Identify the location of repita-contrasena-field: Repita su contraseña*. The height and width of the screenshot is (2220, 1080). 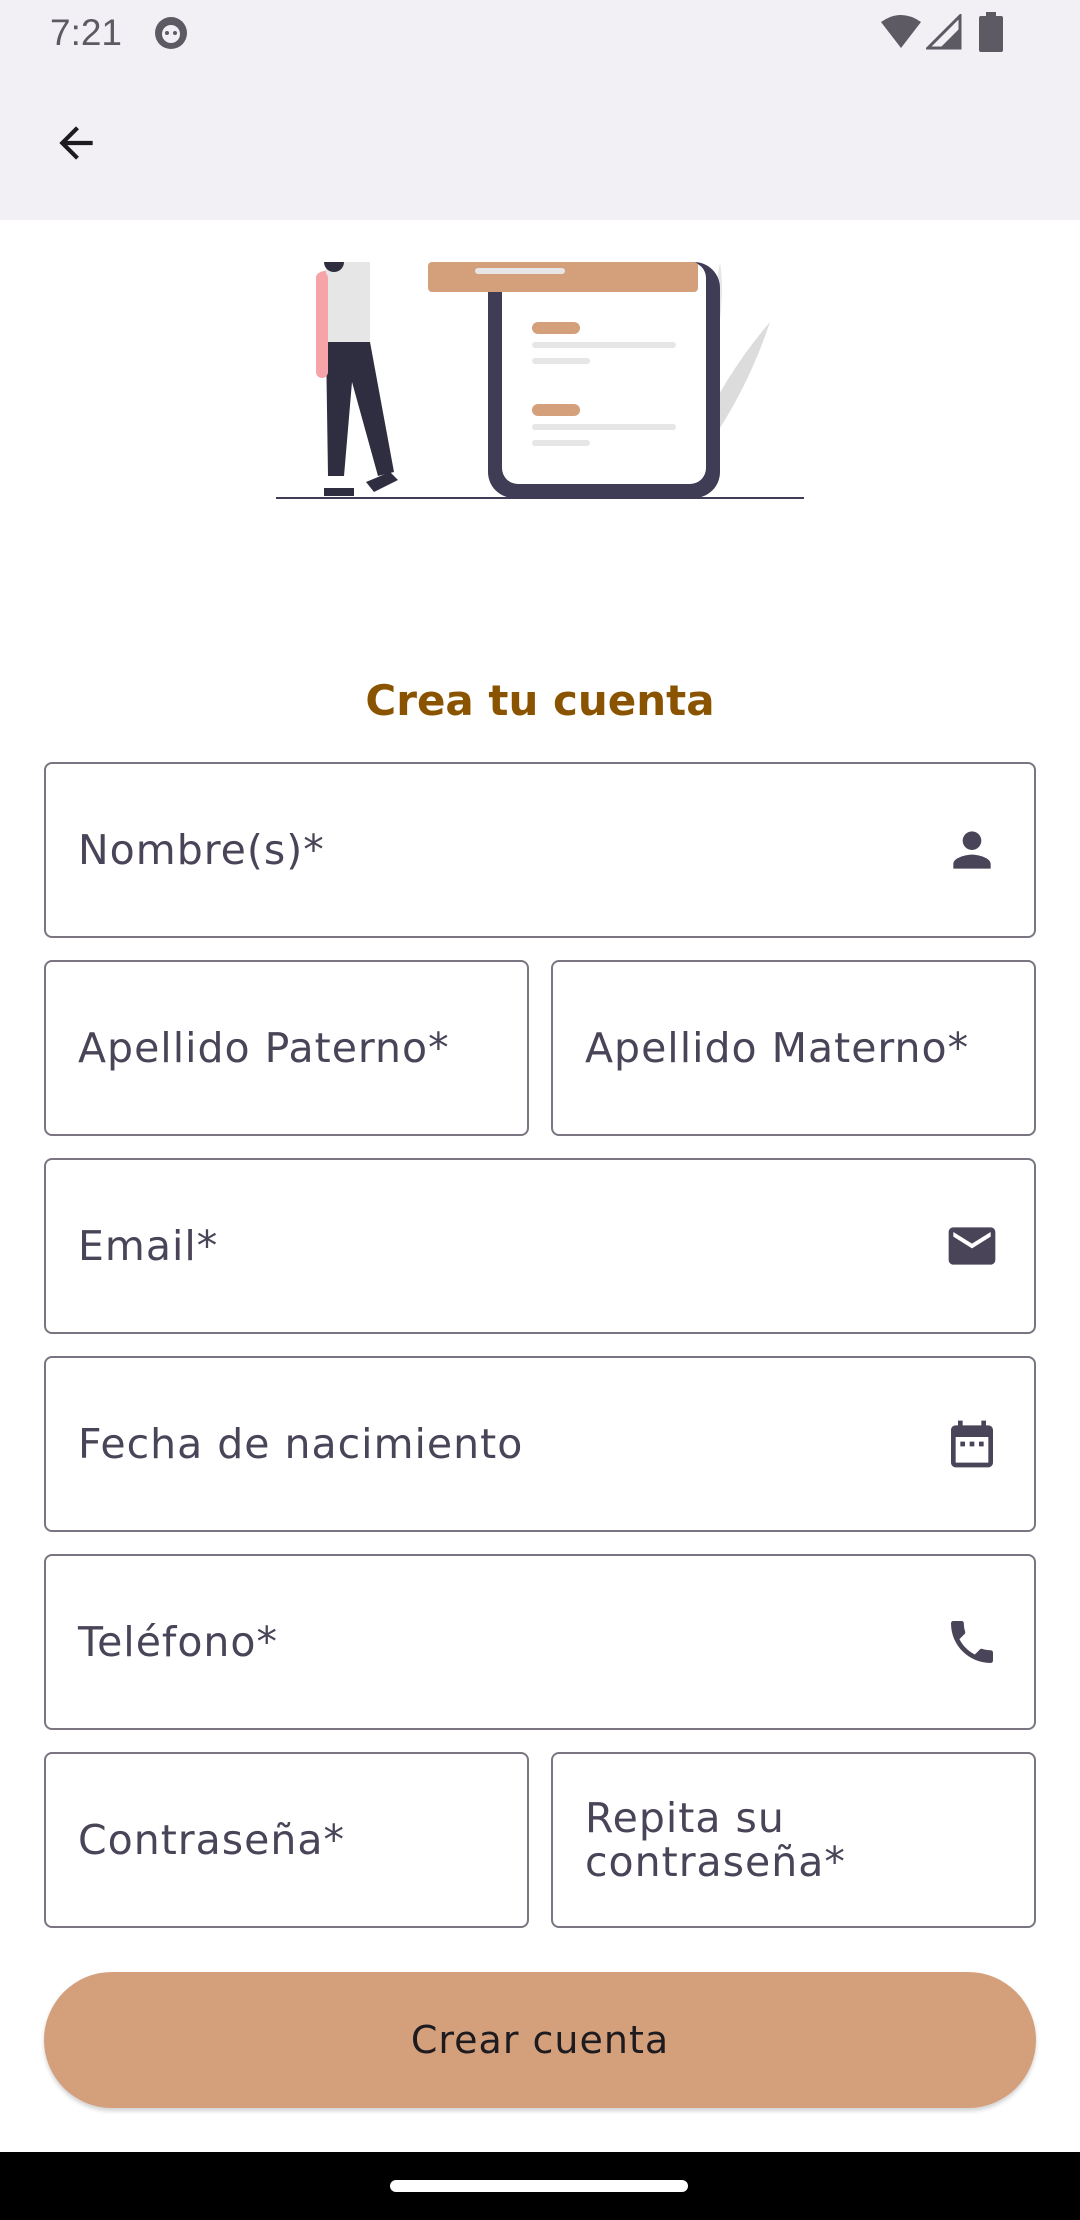
(793, 1840).